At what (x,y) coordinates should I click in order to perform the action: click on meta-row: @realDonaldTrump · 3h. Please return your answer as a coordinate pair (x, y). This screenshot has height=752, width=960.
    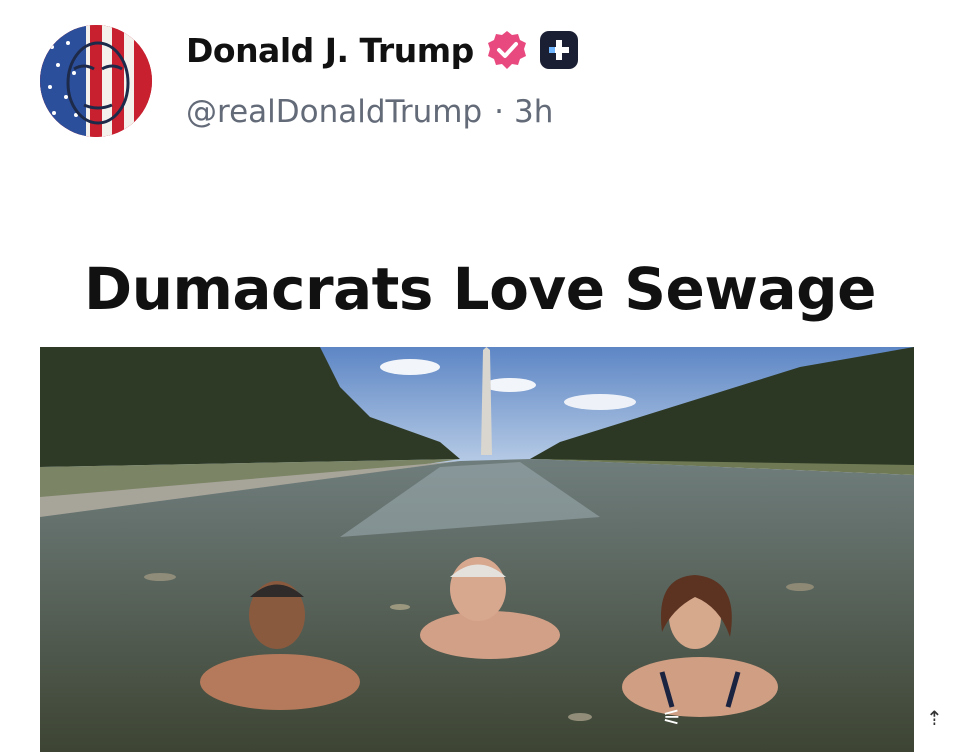
    Looking at the image, I should click on (369, 112).